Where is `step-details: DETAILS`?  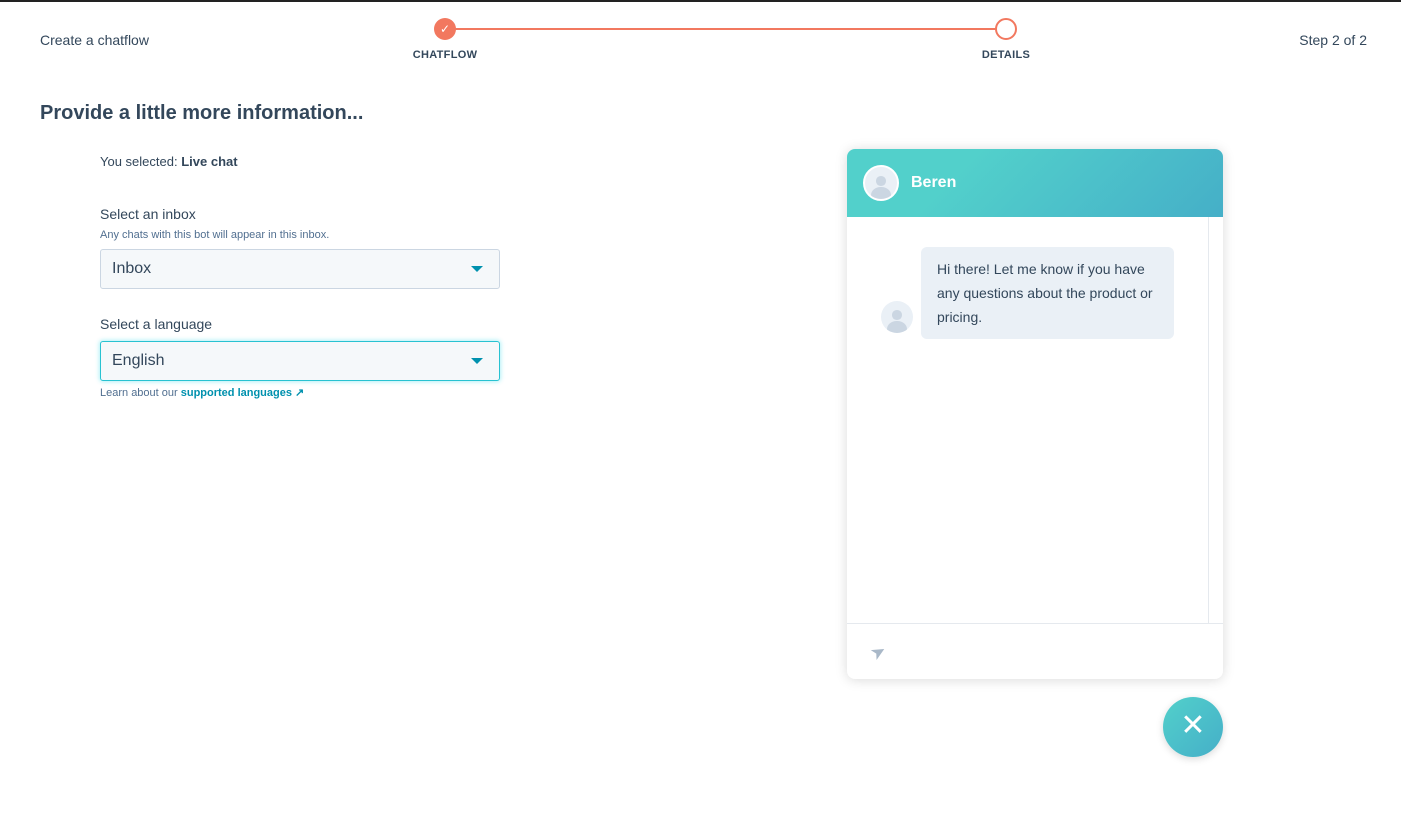 step-details: DETAILS is located at coordinates (1006, 55).